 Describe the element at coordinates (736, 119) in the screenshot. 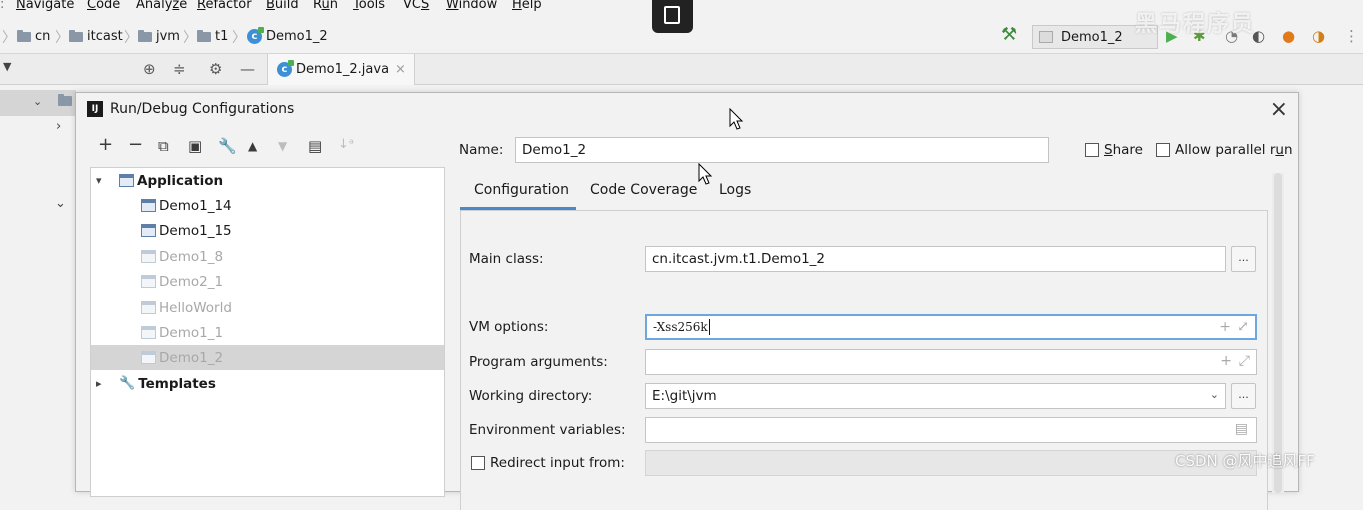

I see `mouse-pointer-icon` at that location.